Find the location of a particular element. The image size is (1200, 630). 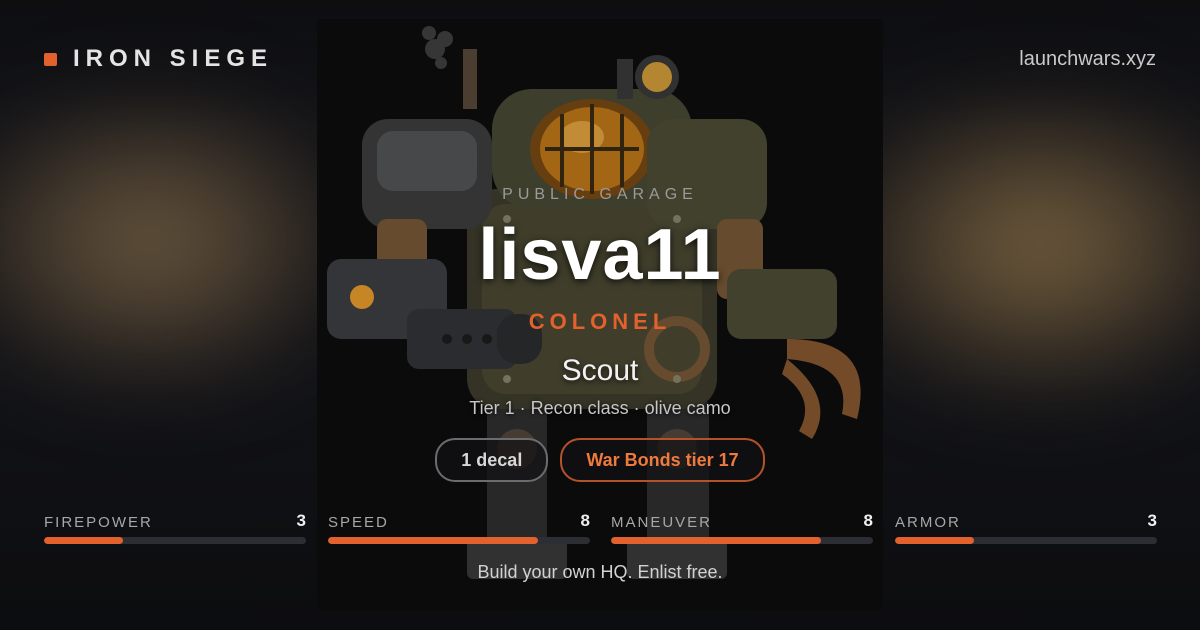

square-dot-icon is located at coordinates (50, 59).